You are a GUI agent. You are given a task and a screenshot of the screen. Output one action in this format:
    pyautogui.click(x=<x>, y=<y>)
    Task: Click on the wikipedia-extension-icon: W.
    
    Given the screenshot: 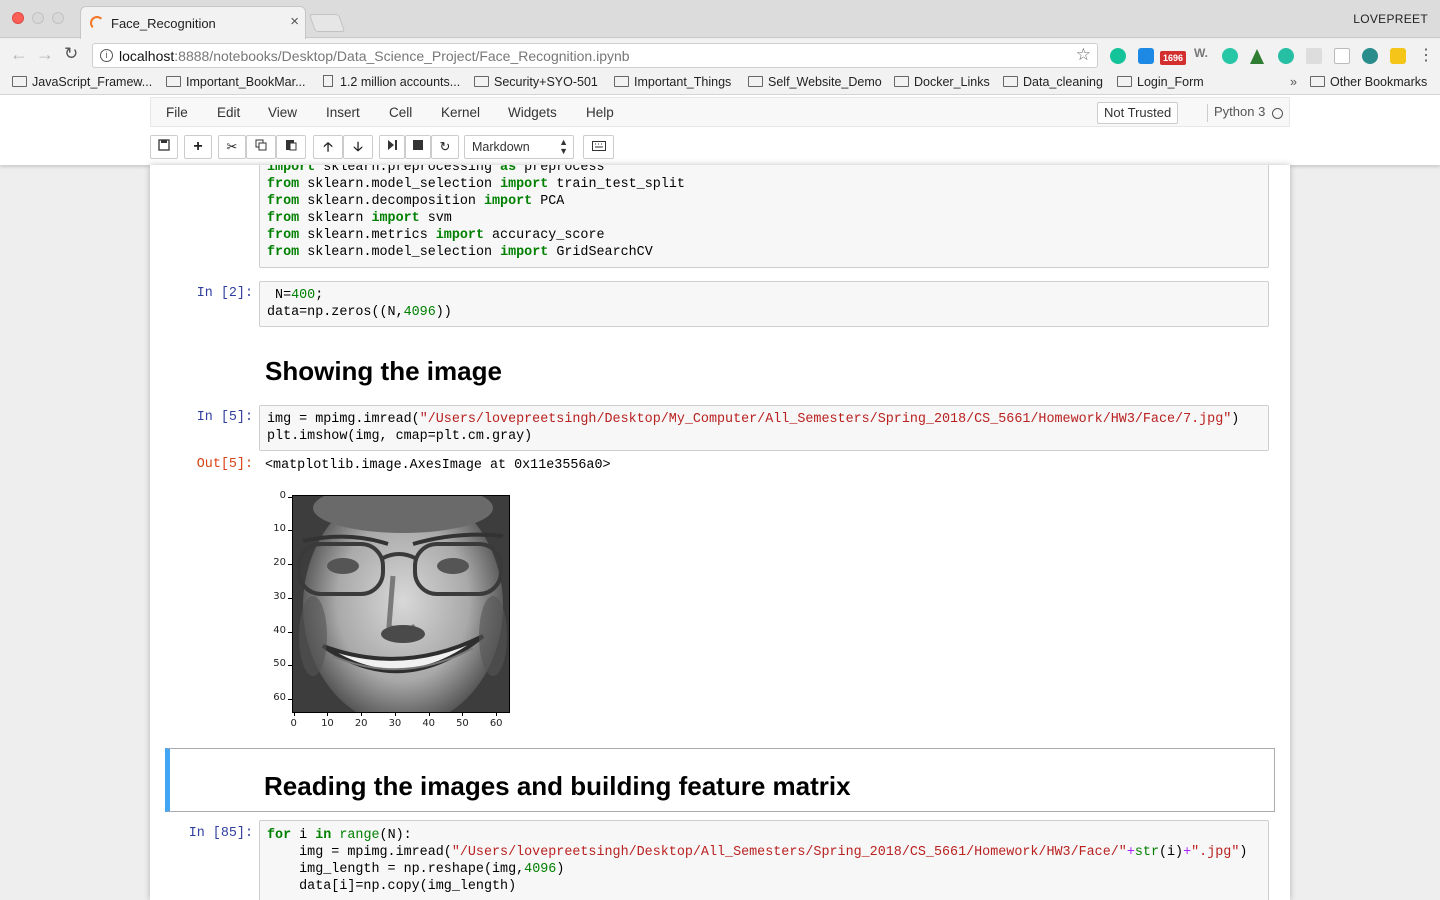 What is the action you would take?
    pyautogui.click(x=1203, y=54)
    